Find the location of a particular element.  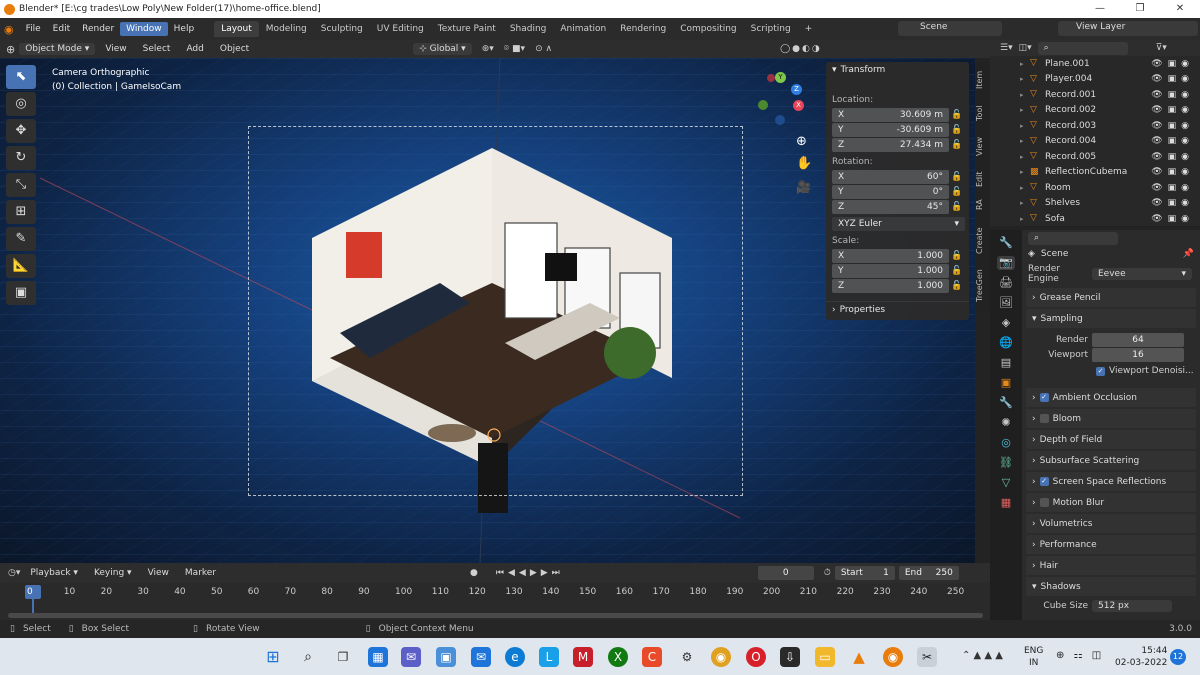

snap-icon: ⌾ ■▾ is located at coordinates (514, 49).